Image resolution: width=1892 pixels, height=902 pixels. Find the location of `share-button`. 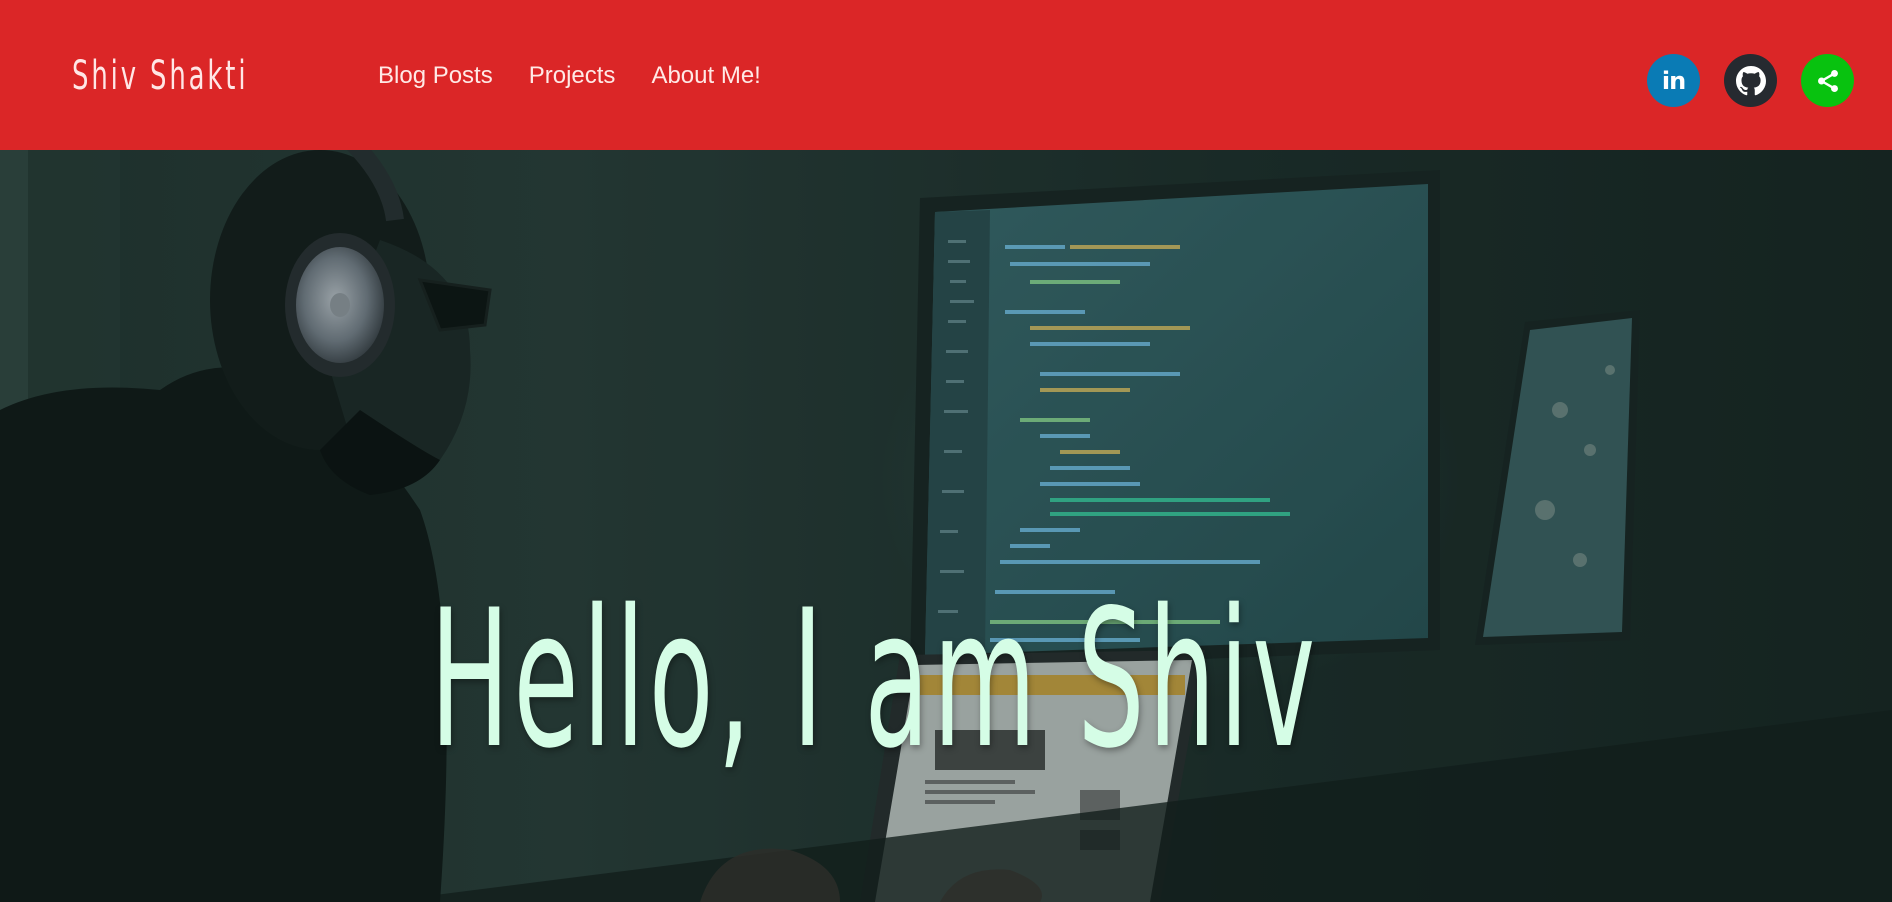

share-button is located at coordinates (1827, 80).